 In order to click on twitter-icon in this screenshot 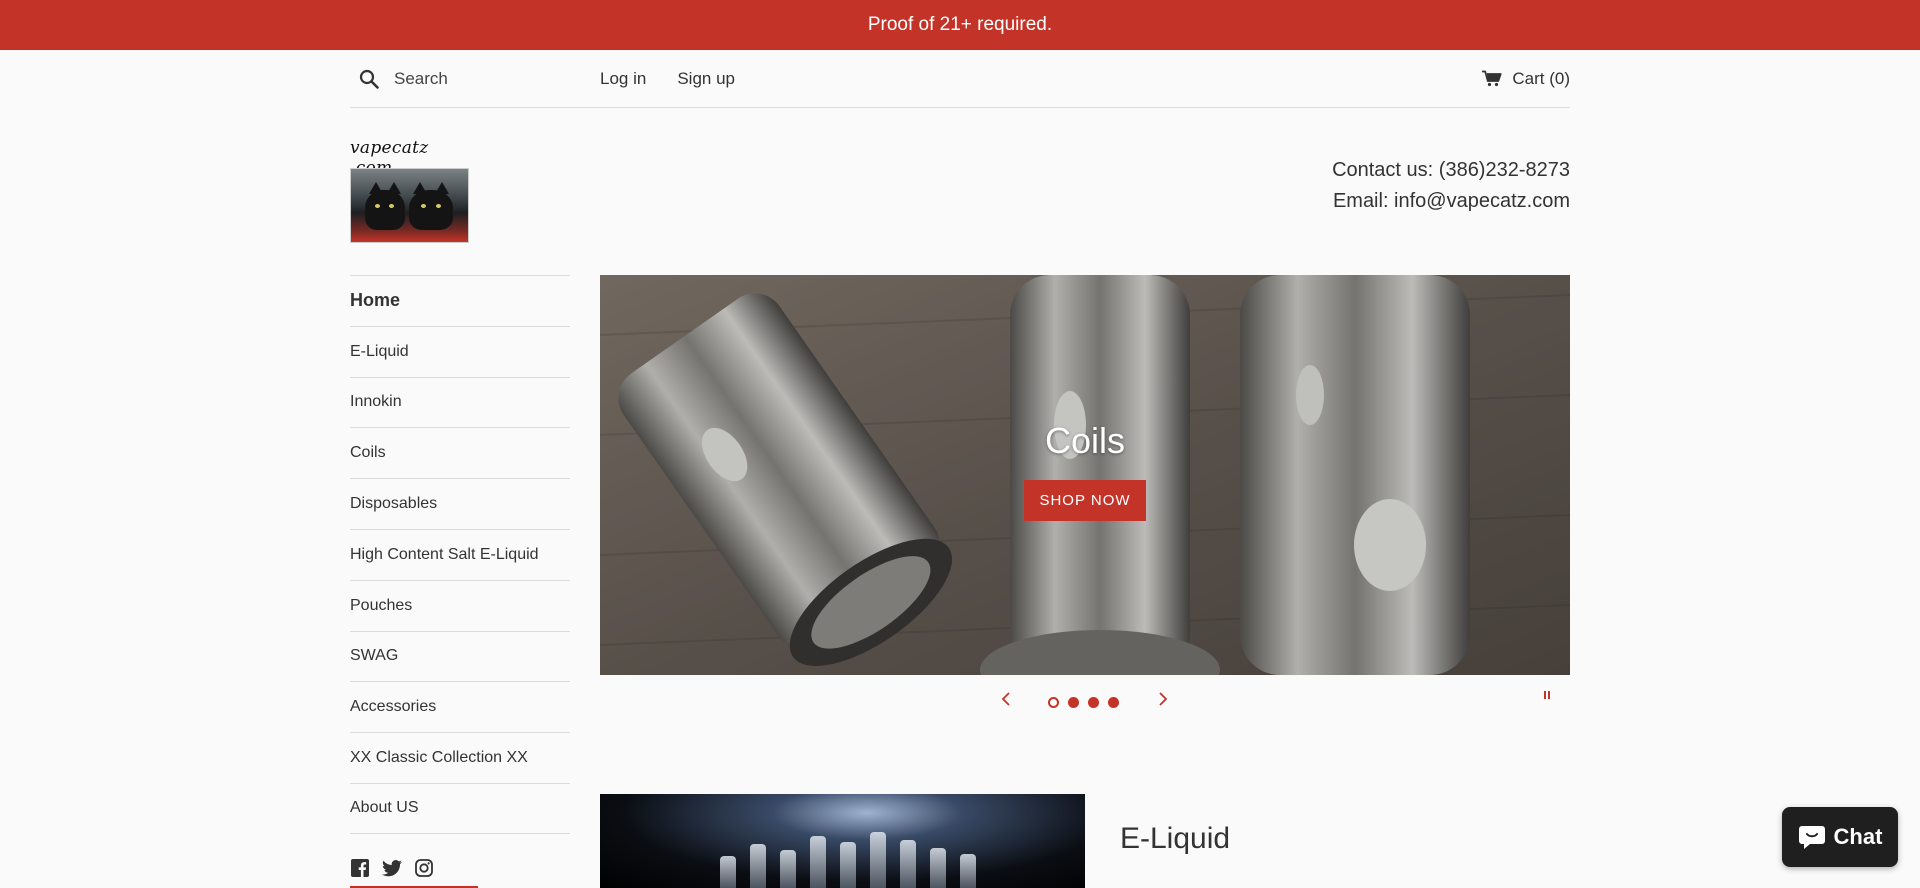, I will do `click(392, 868)`.